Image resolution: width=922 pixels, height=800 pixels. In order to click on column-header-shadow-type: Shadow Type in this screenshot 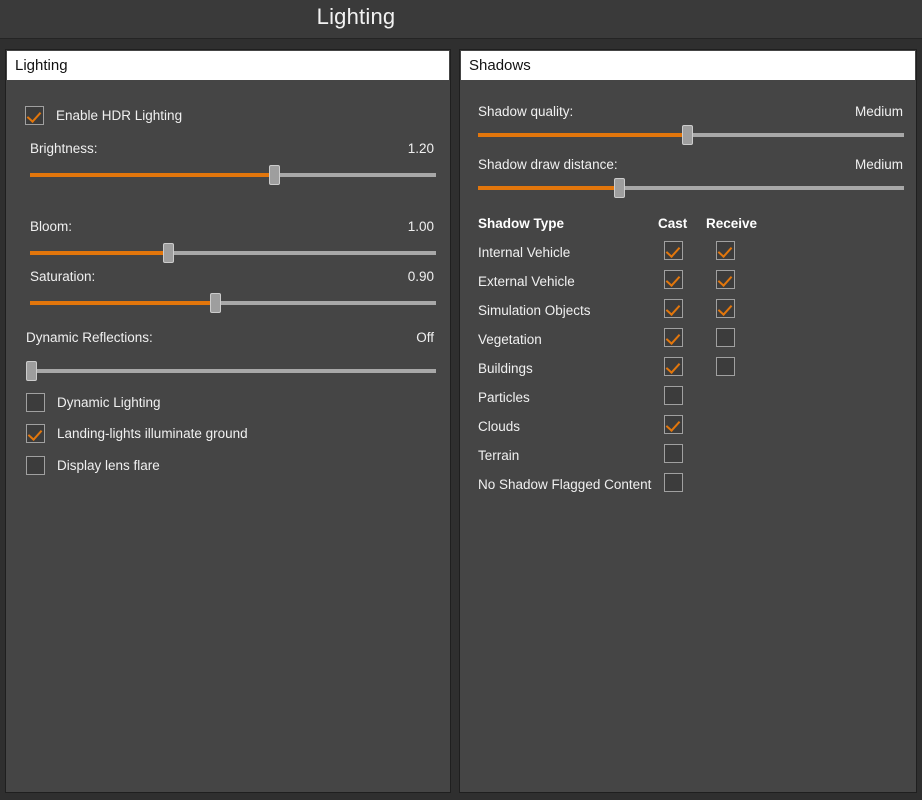, I will do `click(521, 223)`.